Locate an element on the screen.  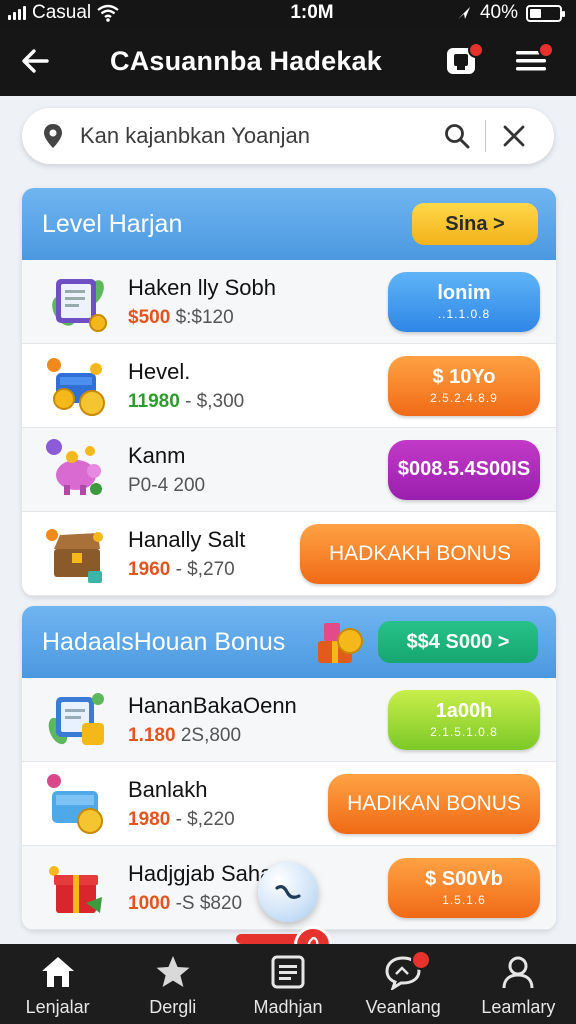
wallet-icon is located at coordinates (75, 803).